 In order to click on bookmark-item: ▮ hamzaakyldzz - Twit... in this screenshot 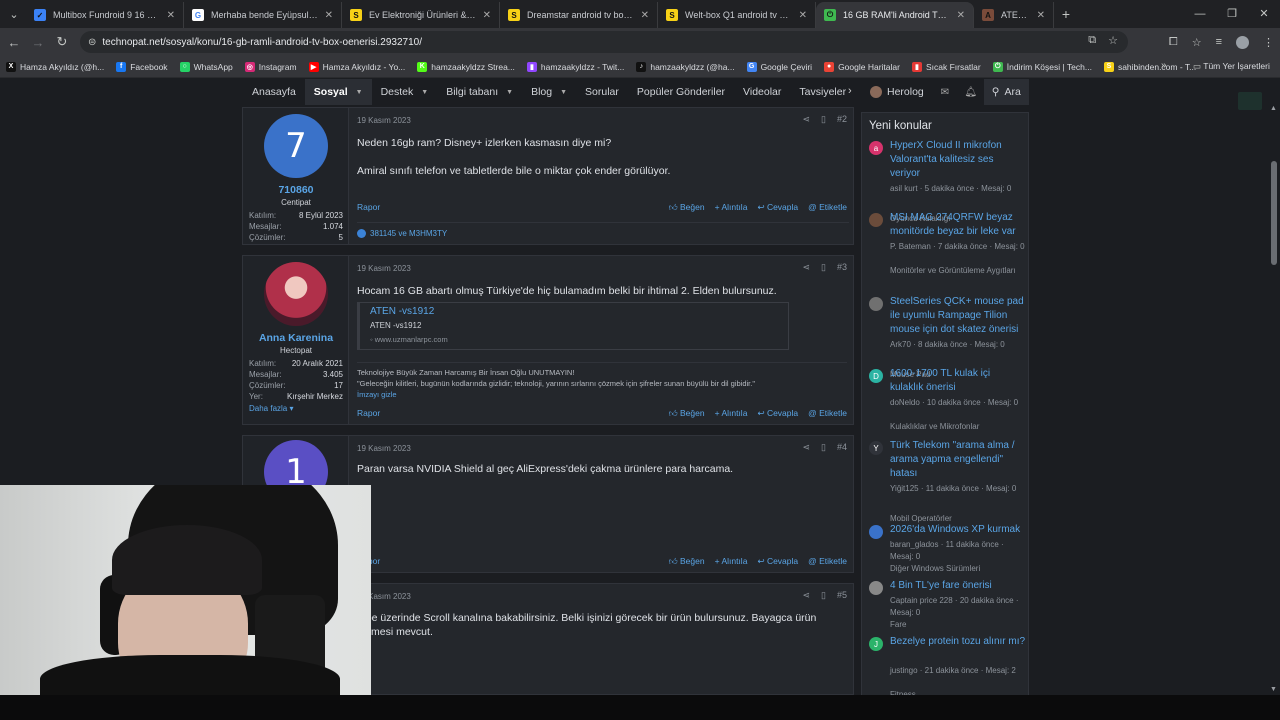, I will do `click(575, 66)`.